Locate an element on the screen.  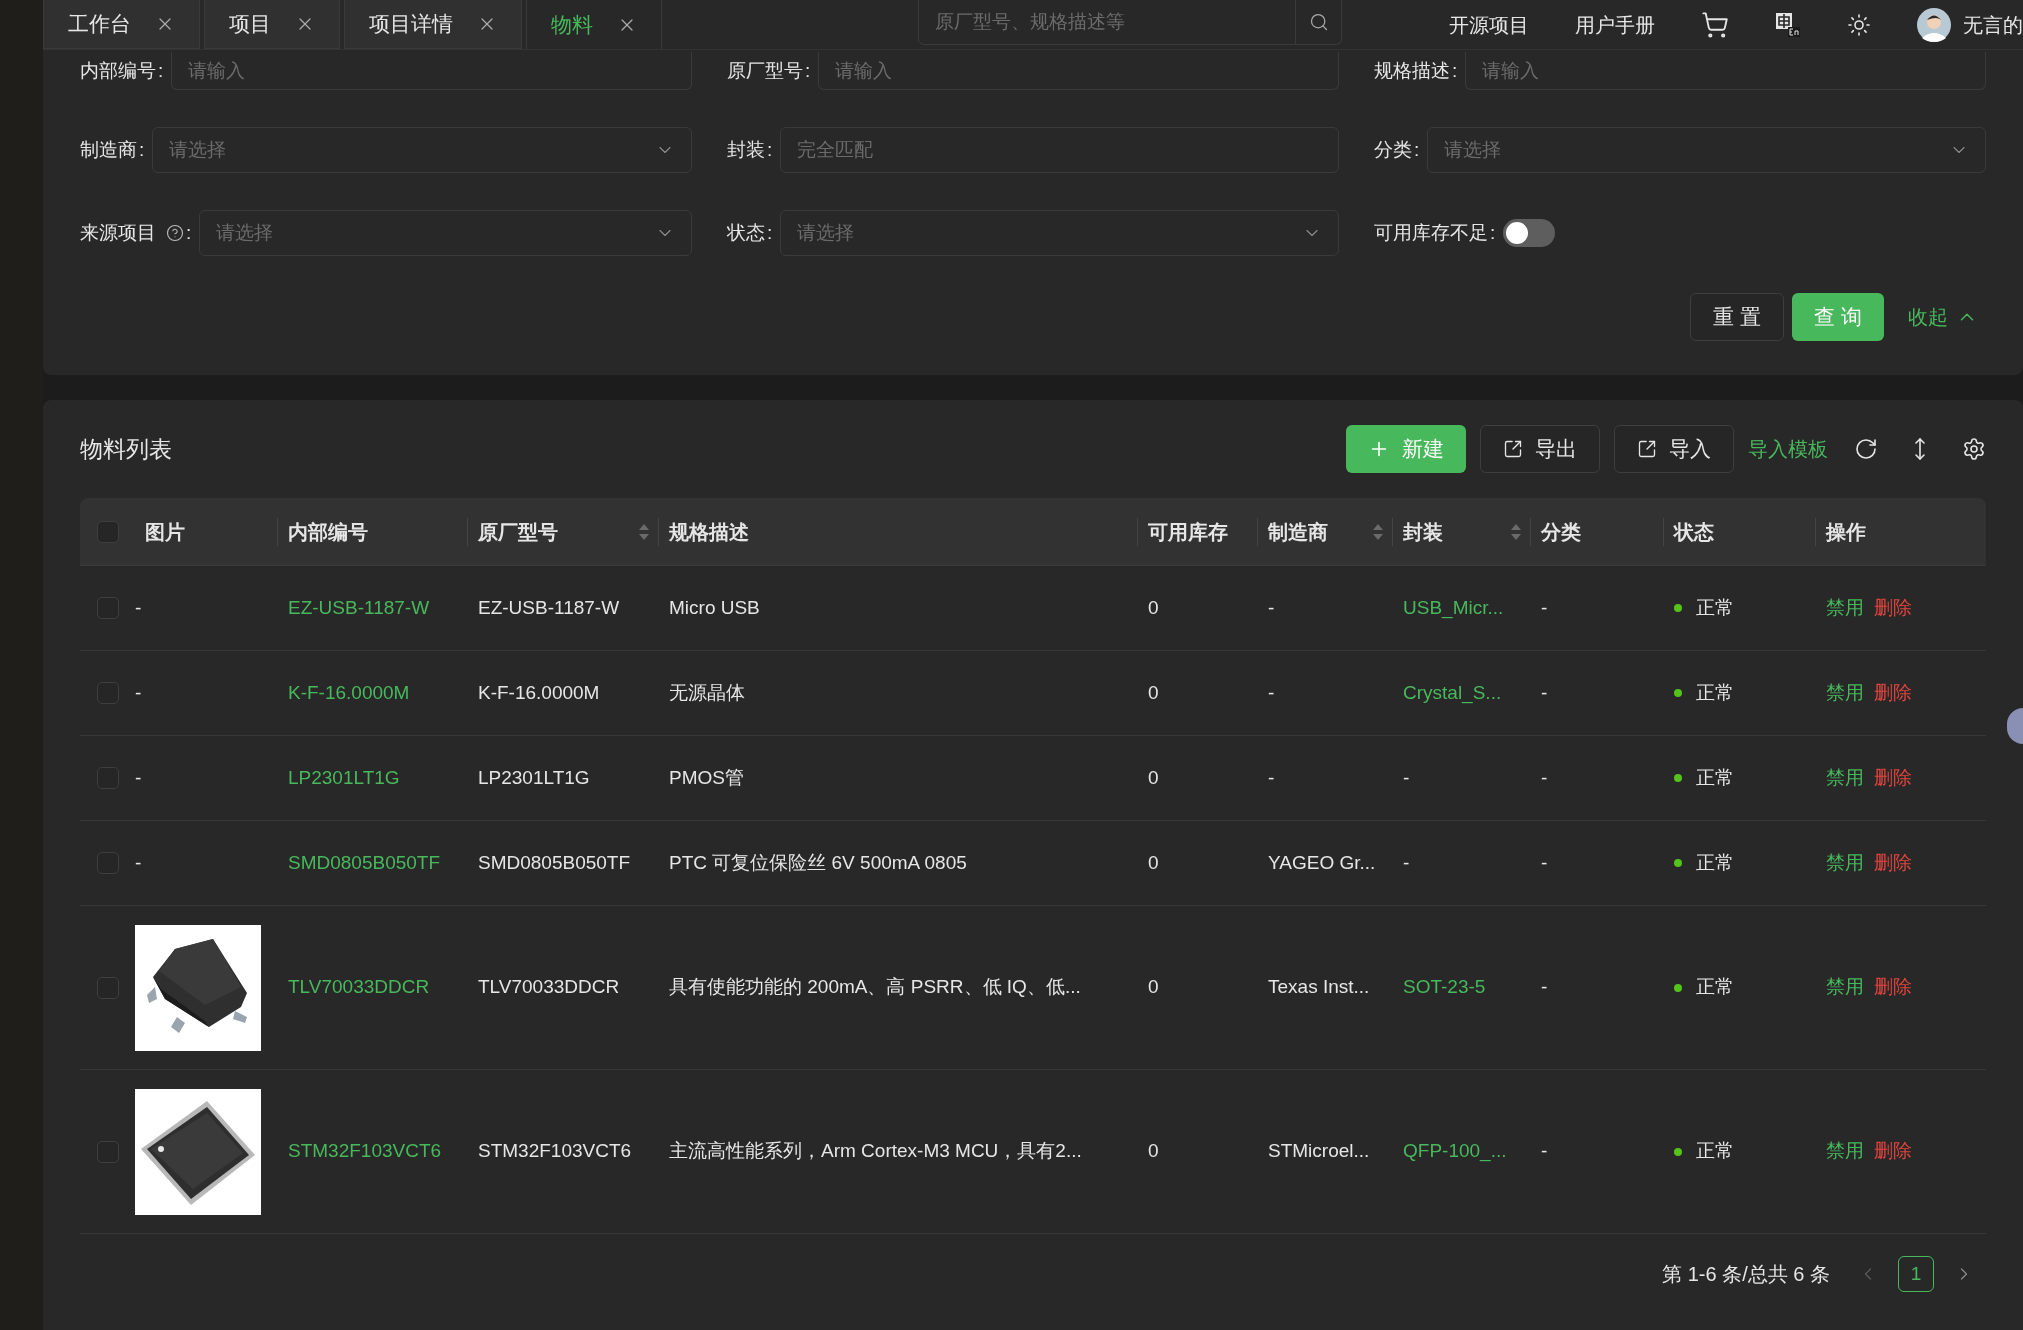
part-link: SMD0805B050TF is located at coordinates (364, 863).